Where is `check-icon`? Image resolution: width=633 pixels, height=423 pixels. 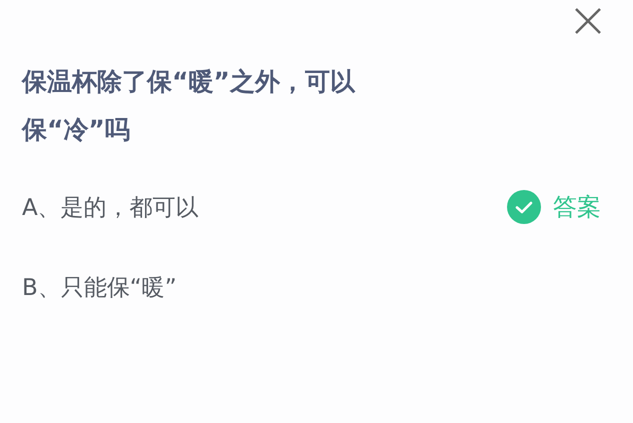 check-icon is located at coordinates (524, 207).